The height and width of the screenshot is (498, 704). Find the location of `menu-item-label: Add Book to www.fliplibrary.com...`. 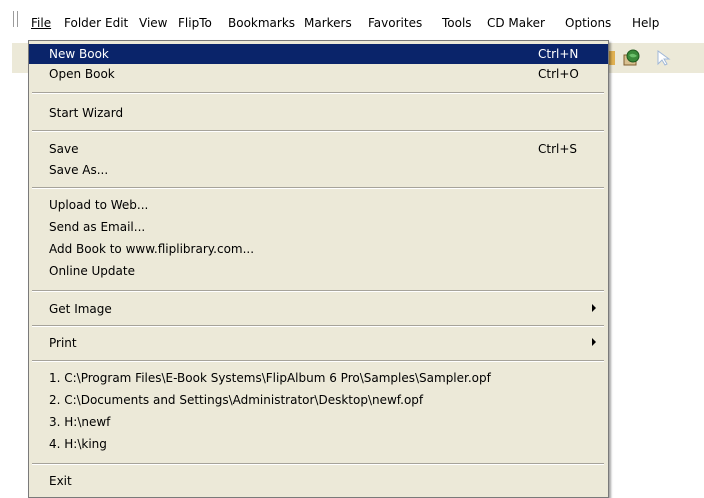

menu-item-label: Add Book to www.fliplibrary.com... is located at coordinates (152, 249).